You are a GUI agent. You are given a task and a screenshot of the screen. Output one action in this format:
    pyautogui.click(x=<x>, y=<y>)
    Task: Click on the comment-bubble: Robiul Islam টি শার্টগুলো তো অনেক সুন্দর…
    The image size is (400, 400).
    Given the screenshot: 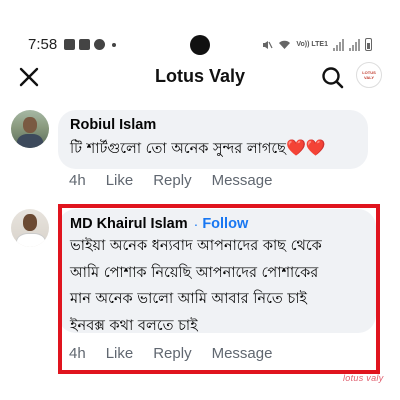 What is the action you would take?
    pyautogui.click(x=213, y=139)
    